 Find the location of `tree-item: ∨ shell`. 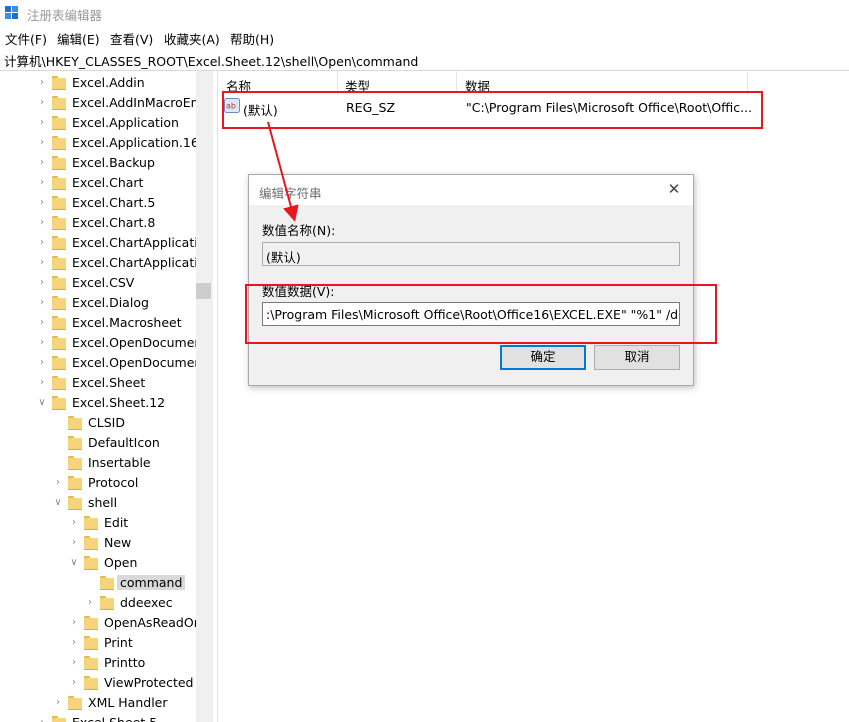

tree-item: ∨ shell is located at coordinates (100, 503).